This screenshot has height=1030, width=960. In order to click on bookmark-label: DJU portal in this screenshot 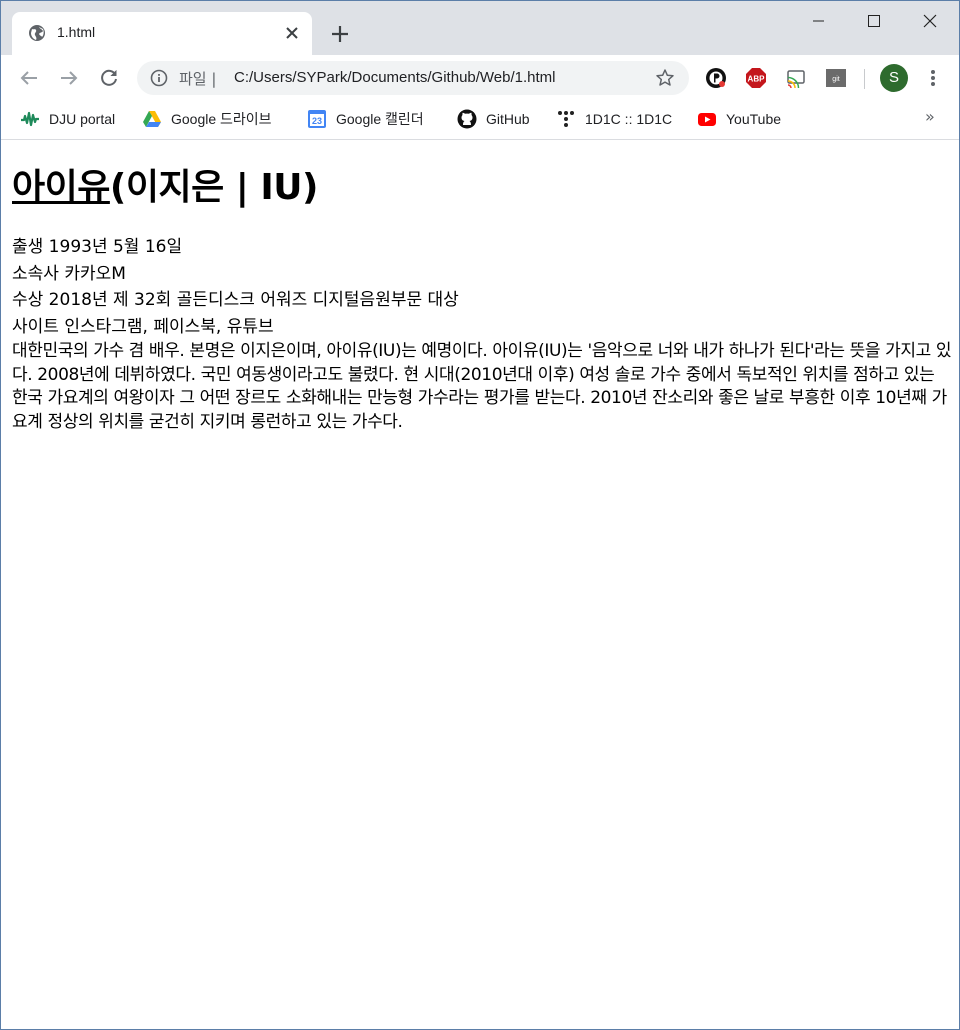, I will do `click(82, 119)`.